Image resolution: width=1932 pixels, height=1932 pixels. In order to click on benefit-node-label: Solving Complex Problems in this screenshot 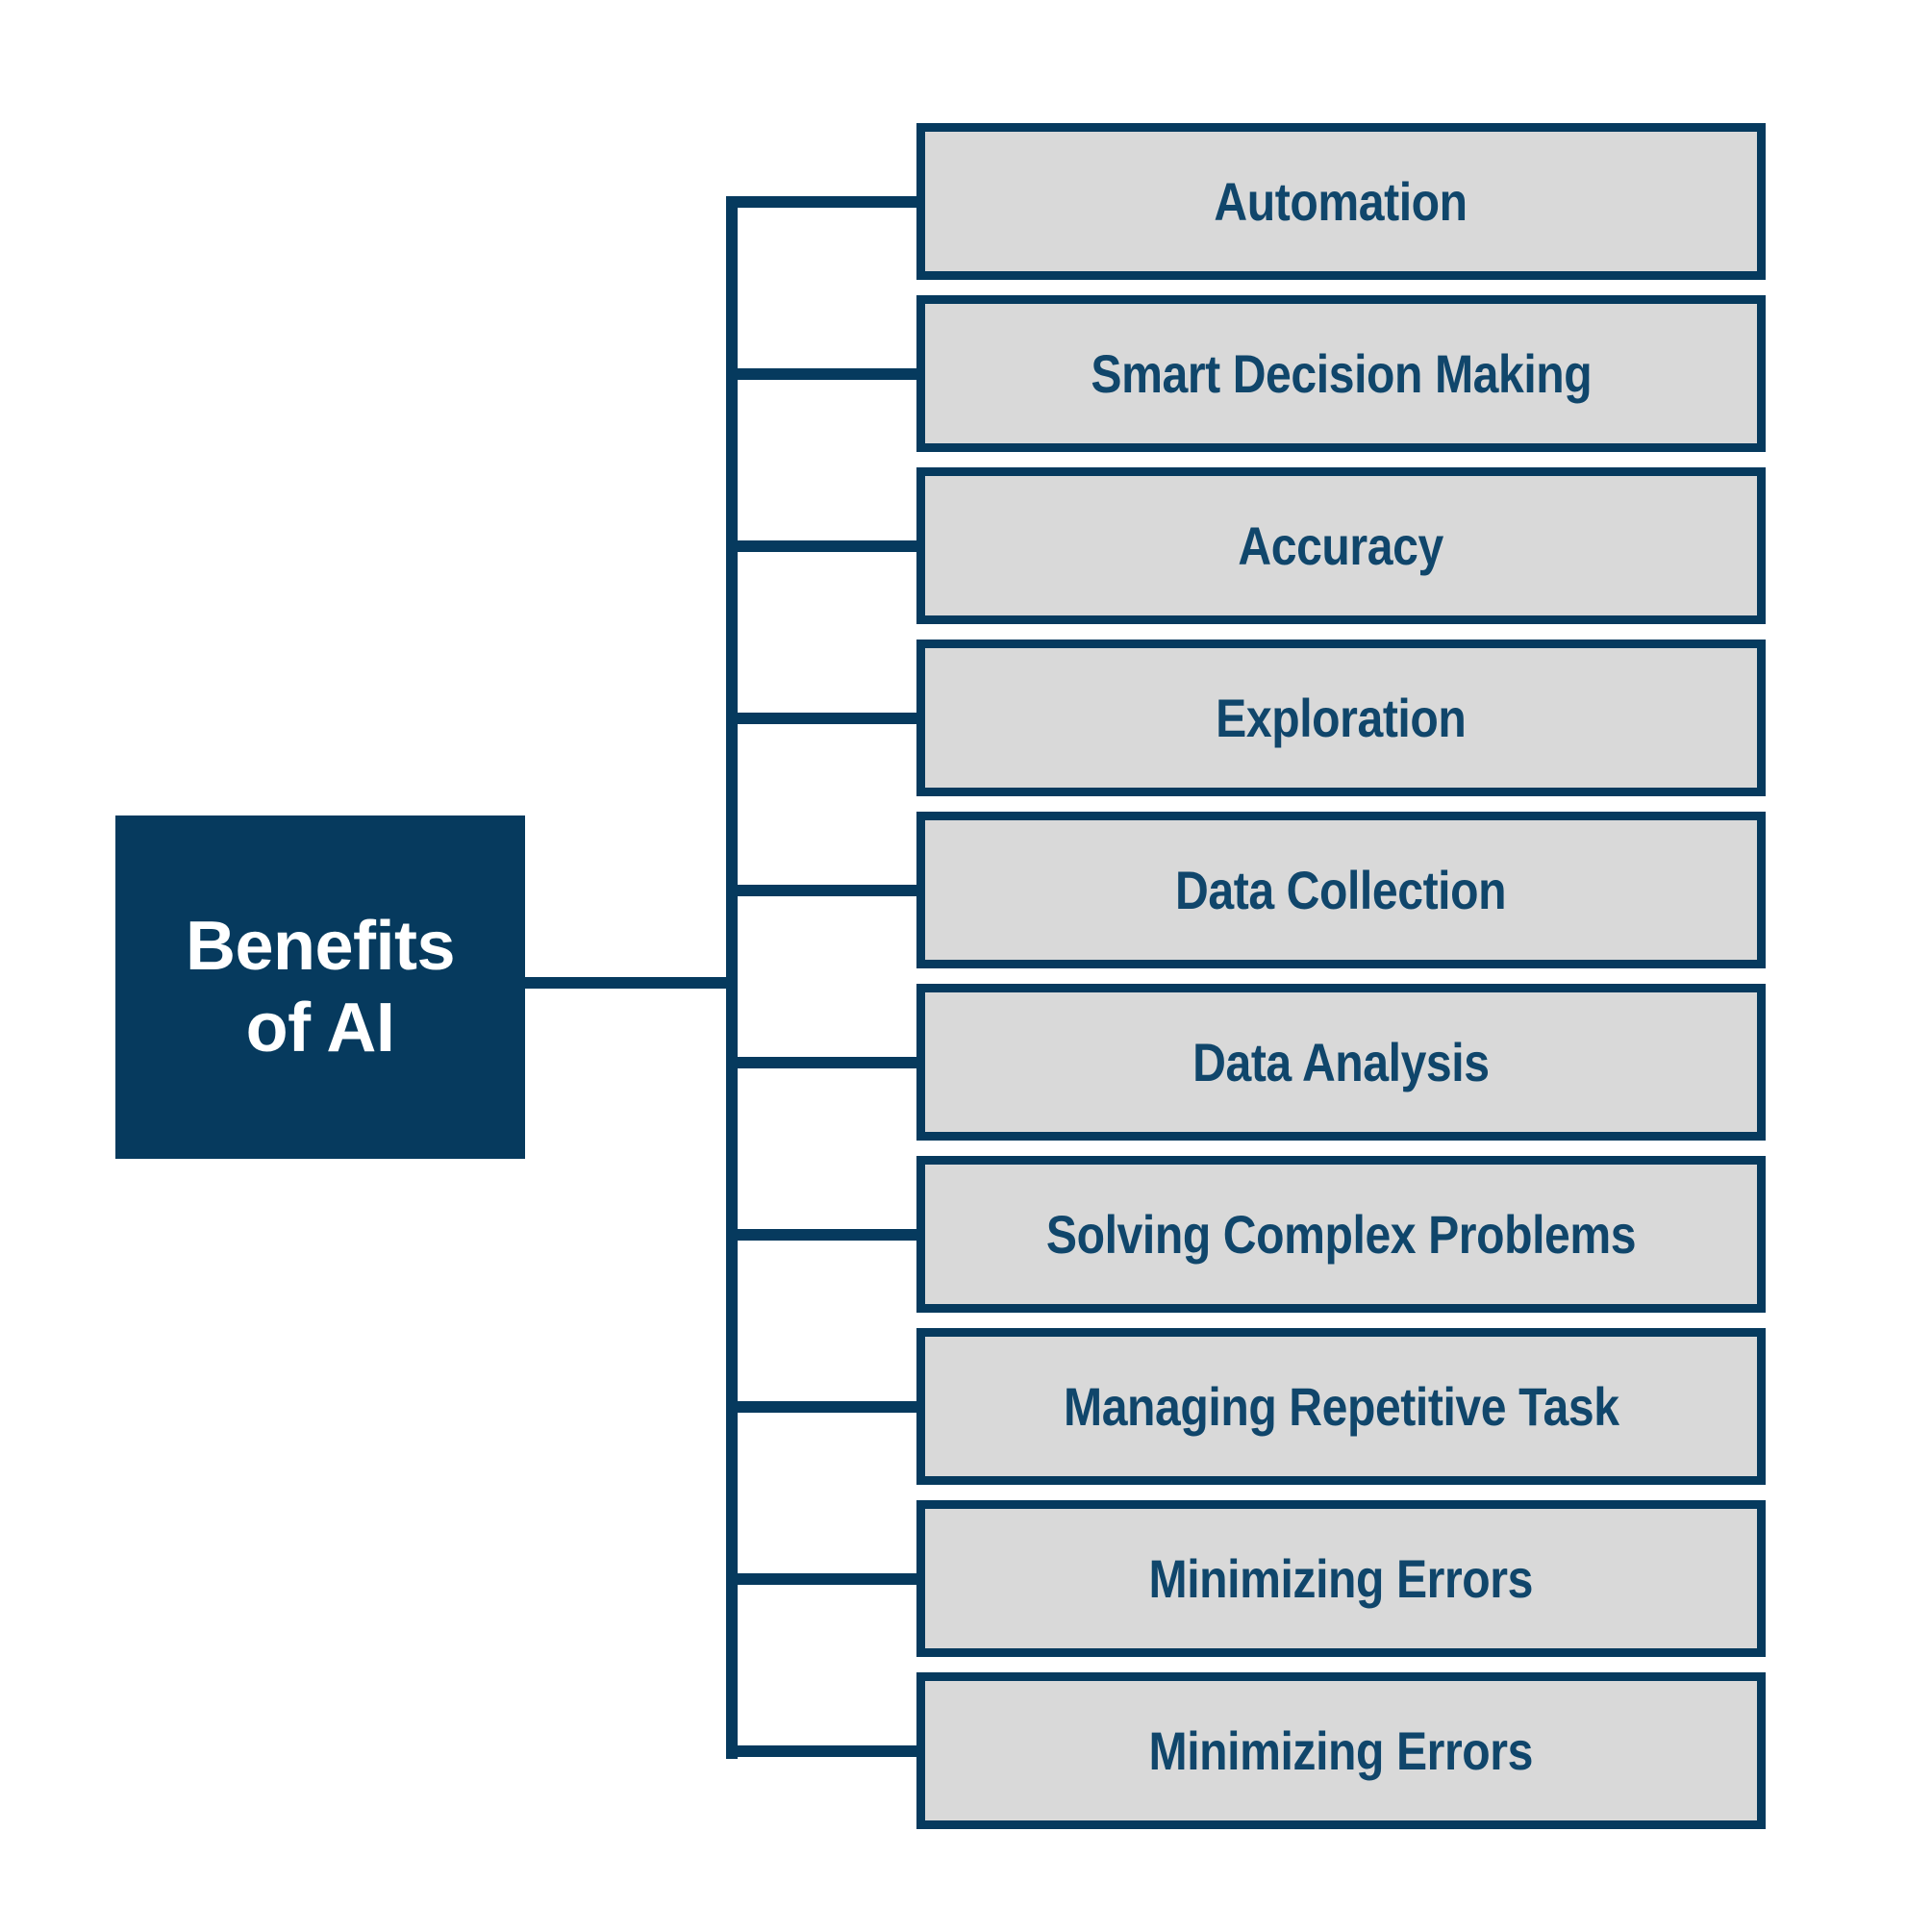, I will do `click(1341, 1234)`.